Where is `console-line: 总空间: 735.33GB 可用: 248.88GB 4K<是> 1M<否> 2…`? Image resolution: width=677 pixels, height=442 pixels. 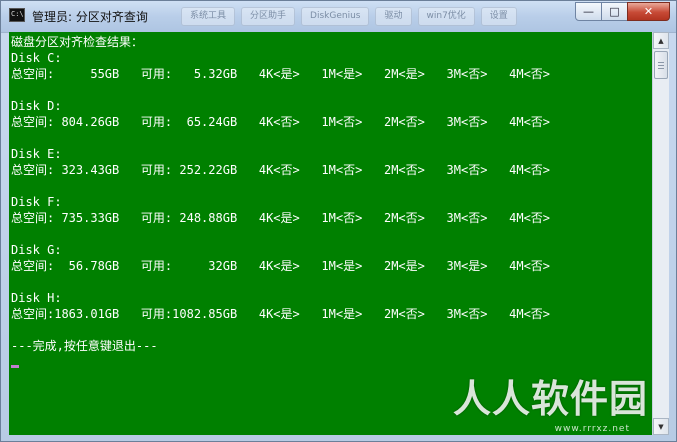 console-line: 总空间: 735.33GB 可用: 248.88GB 4K<是> 1M<否> 2… is located at coordinates (281, 218).